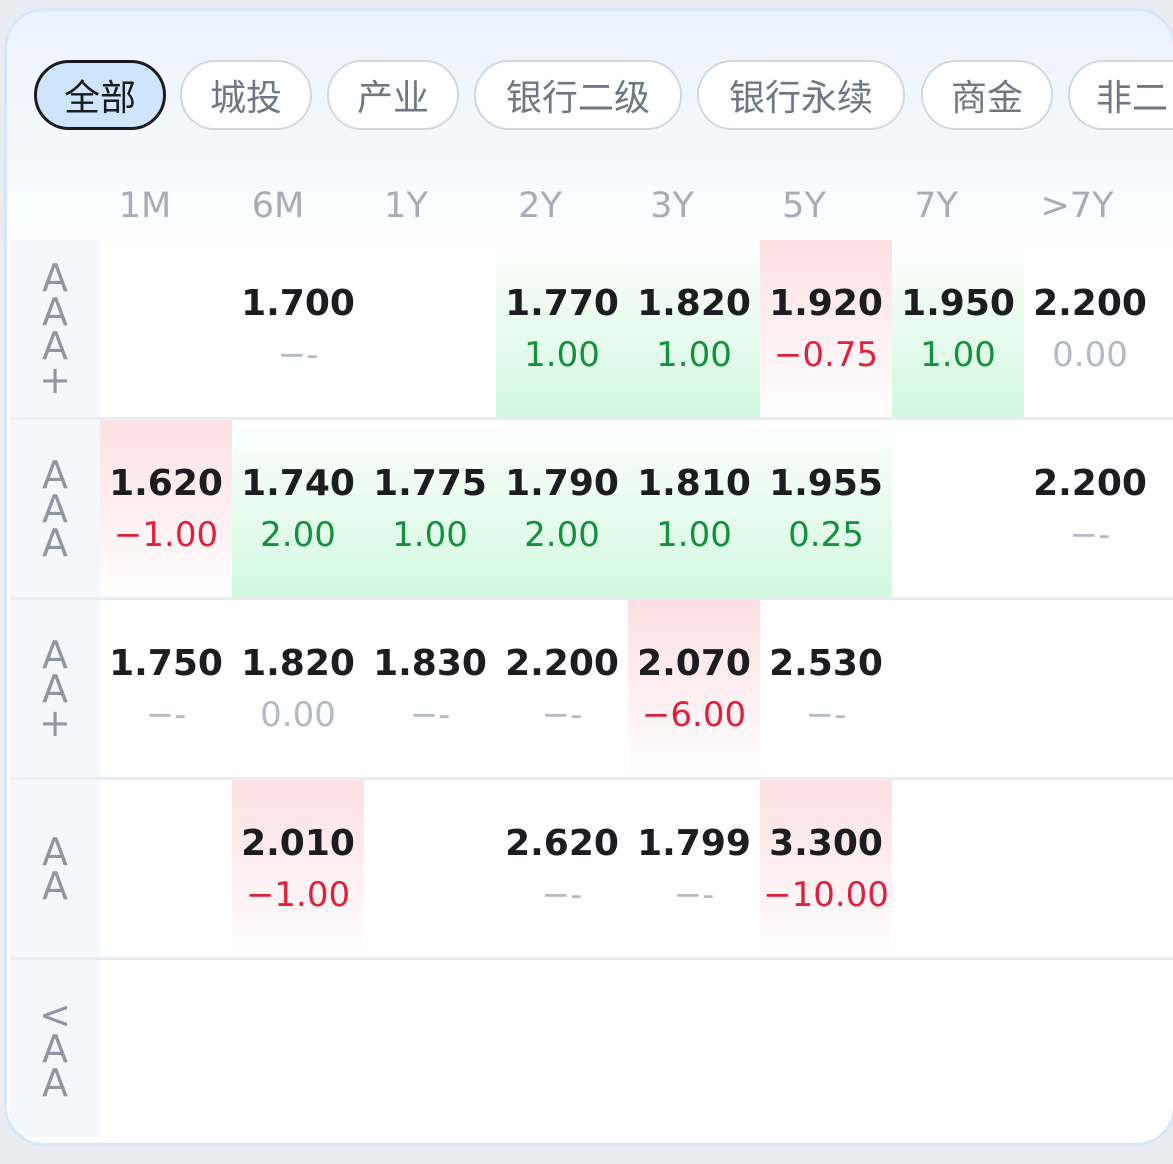  I want to click on term-1m: 1M, so click(145, 206).